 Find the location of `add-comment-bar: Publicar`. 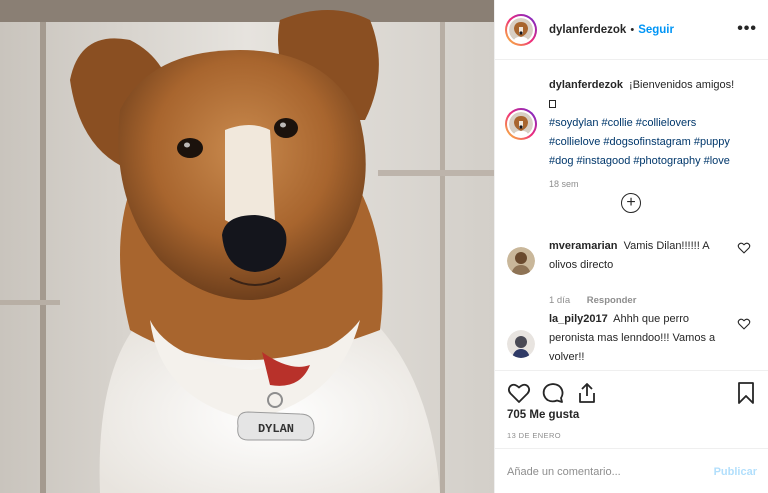

add-comment-bar: Publicar is located at coordinates (631, 470).